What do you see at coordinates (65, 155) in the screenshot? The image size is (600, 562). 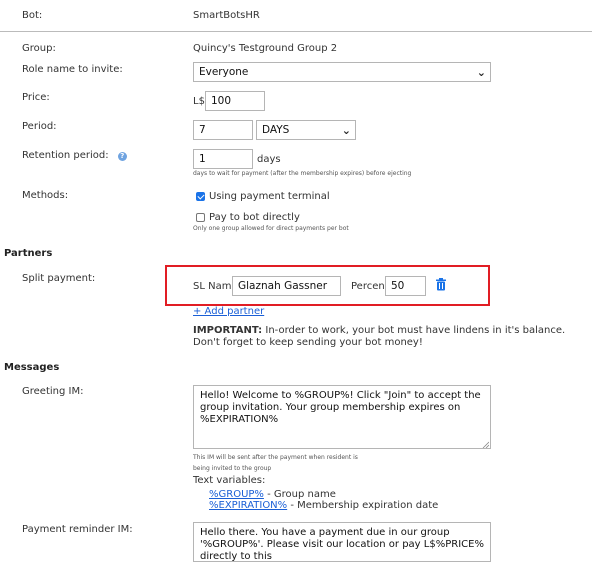 I see `retention-label-text: Retention period:` at bounding box center [65, 155].